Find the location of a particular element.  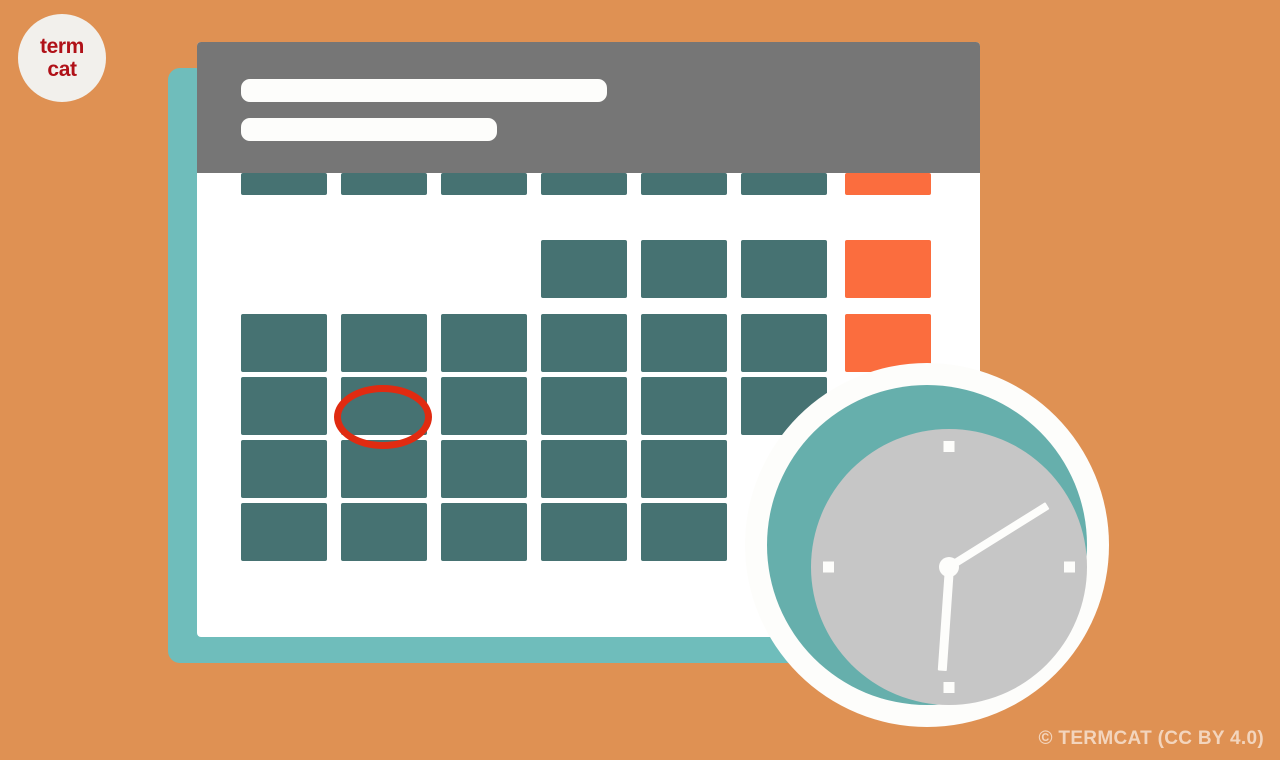

logo-line-term: term is located at coordinates (62, 46).